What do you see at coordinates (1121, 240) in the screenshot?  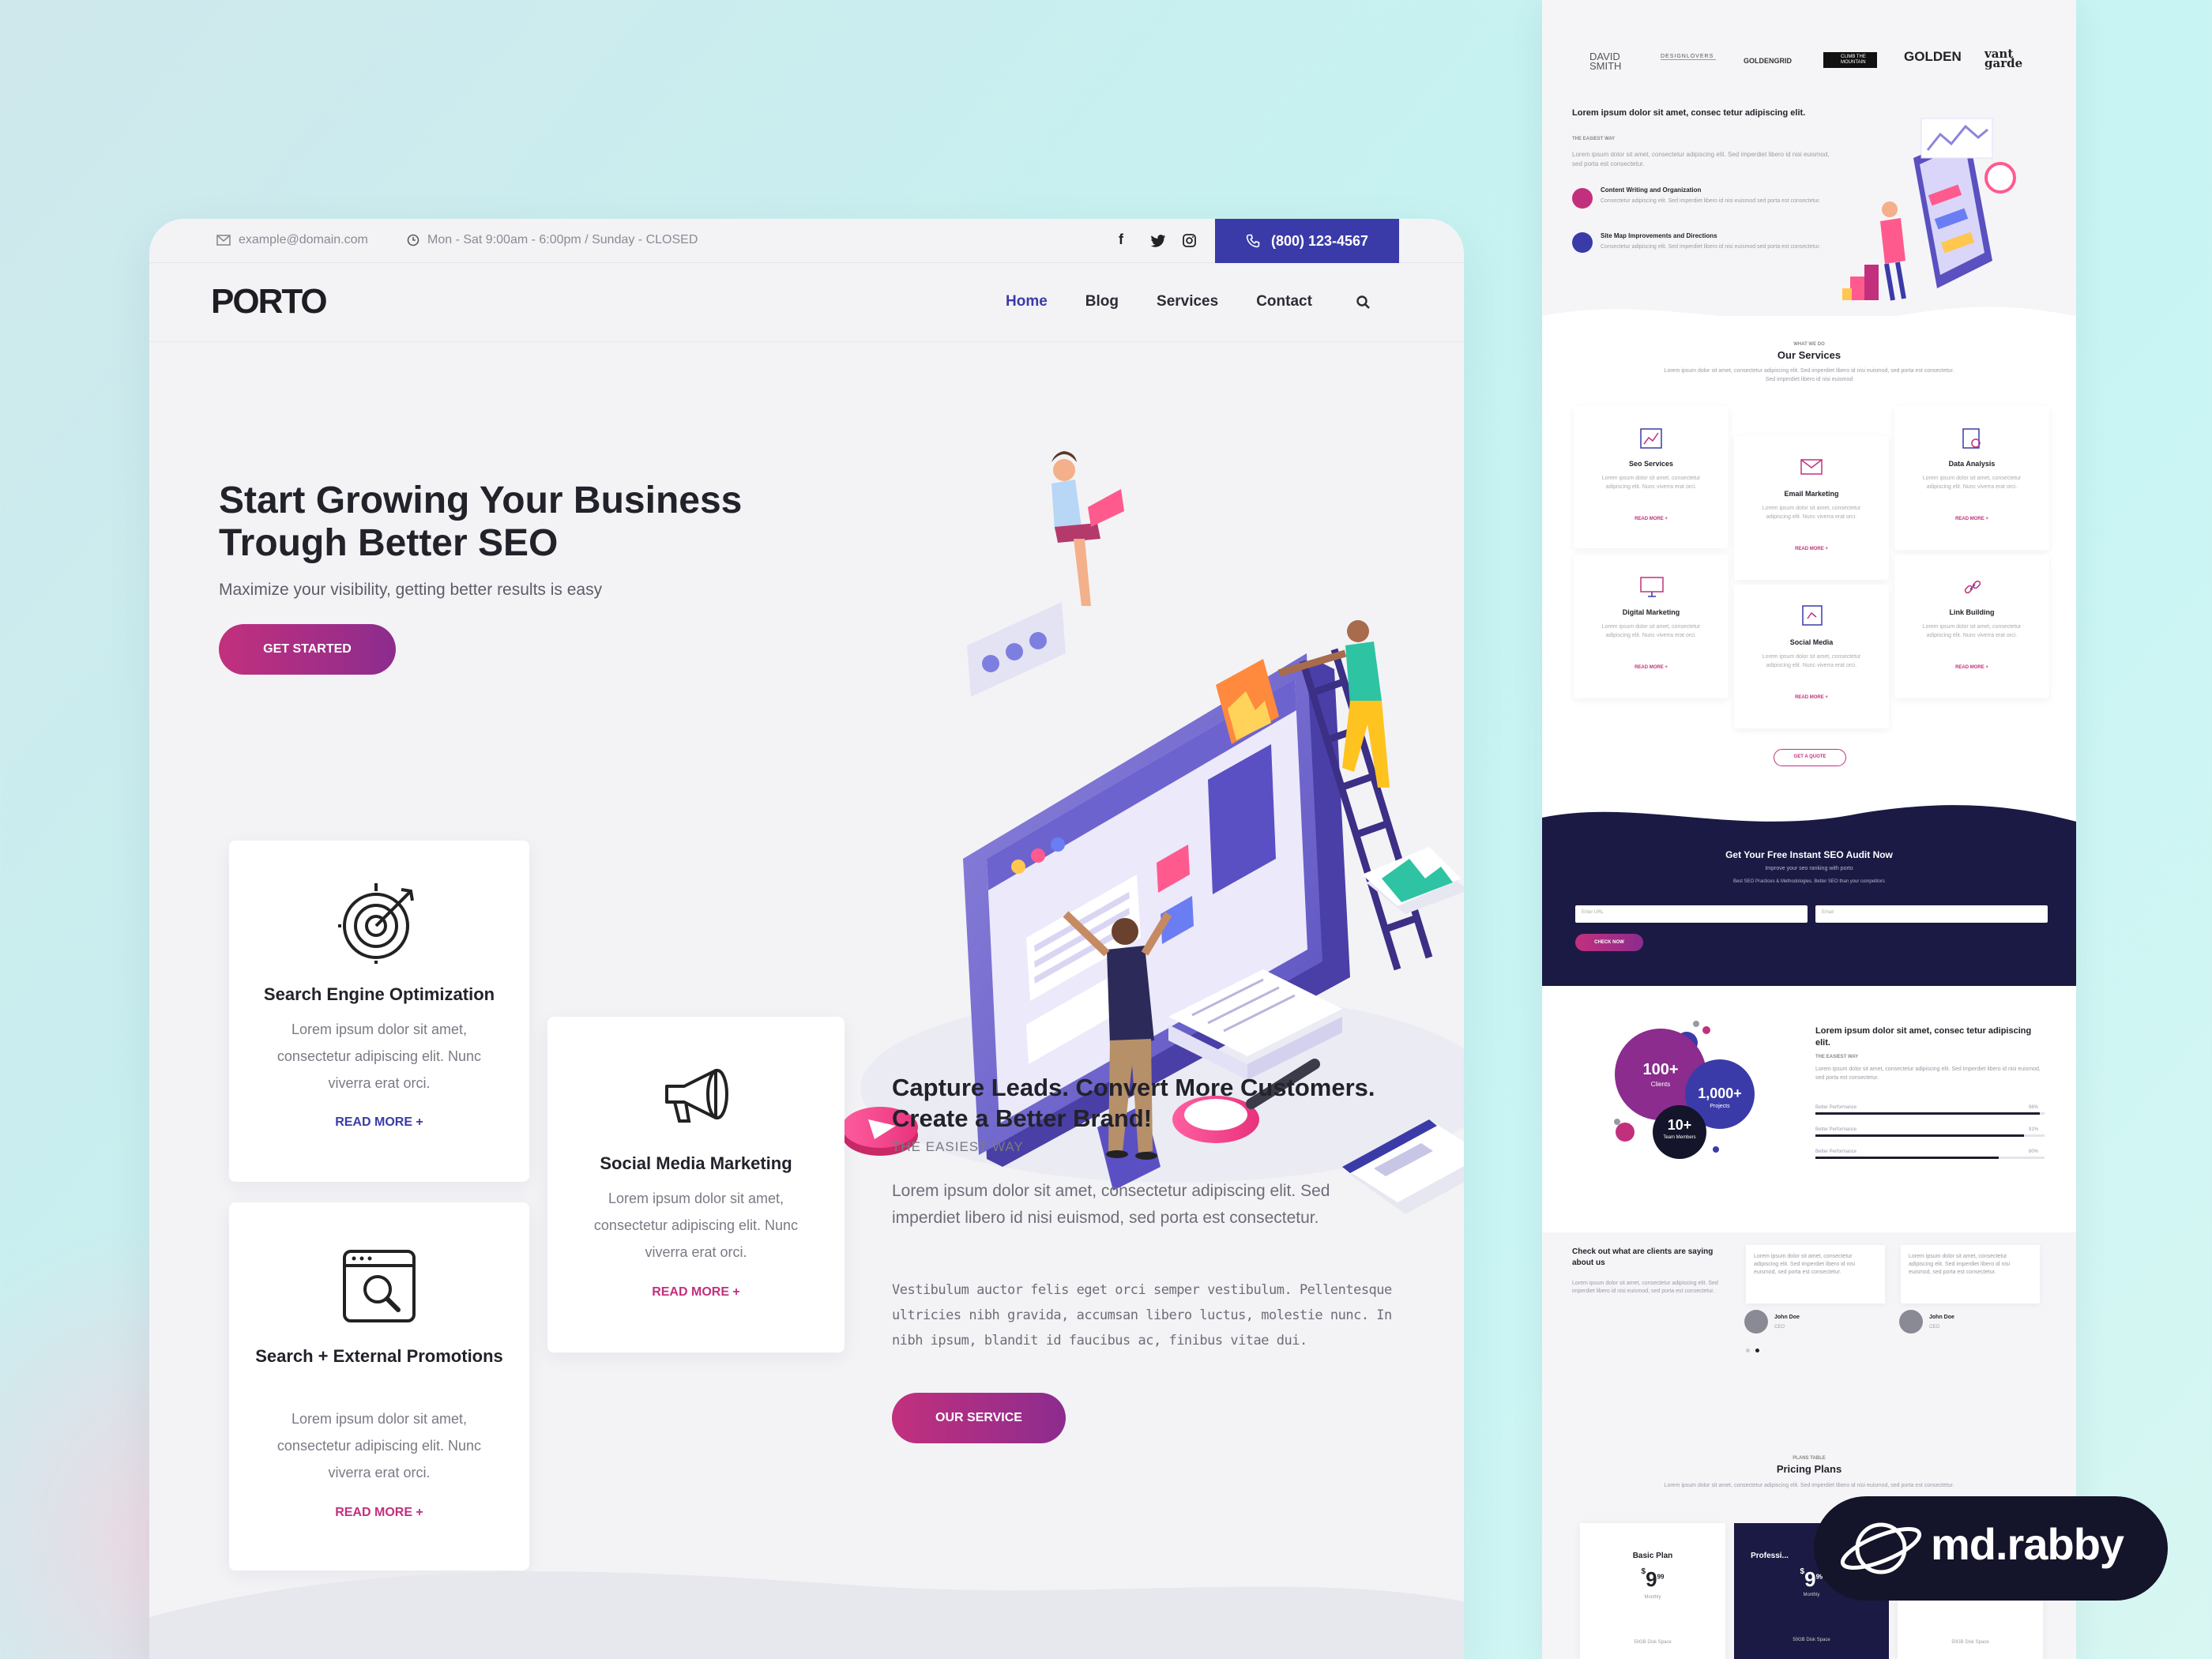 I see `facebook-icon: f` at bounding box center [1121, 240].